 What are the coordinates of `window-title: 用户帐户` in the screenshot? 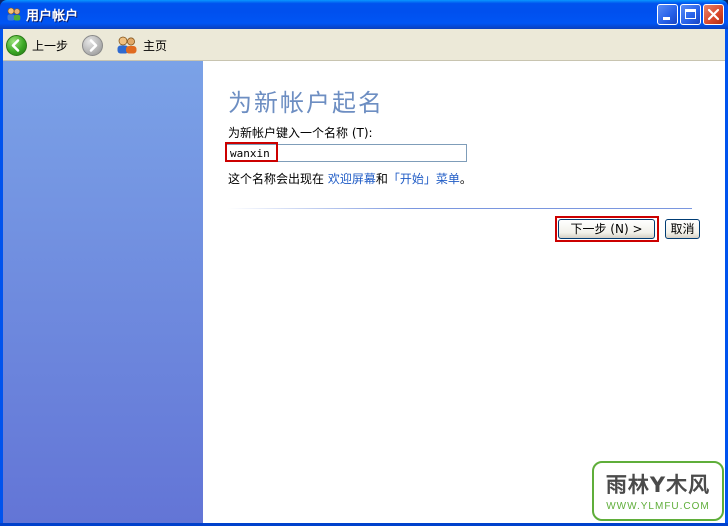 It's located at (52, 16).